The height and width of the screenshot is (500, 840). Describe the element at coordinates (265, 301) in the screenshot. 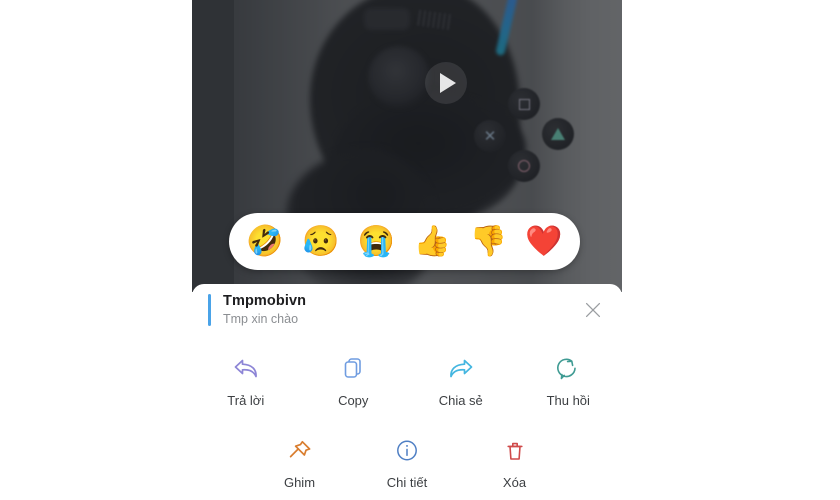

I see `preview-sender-name: Tmpmobivn` at that location.